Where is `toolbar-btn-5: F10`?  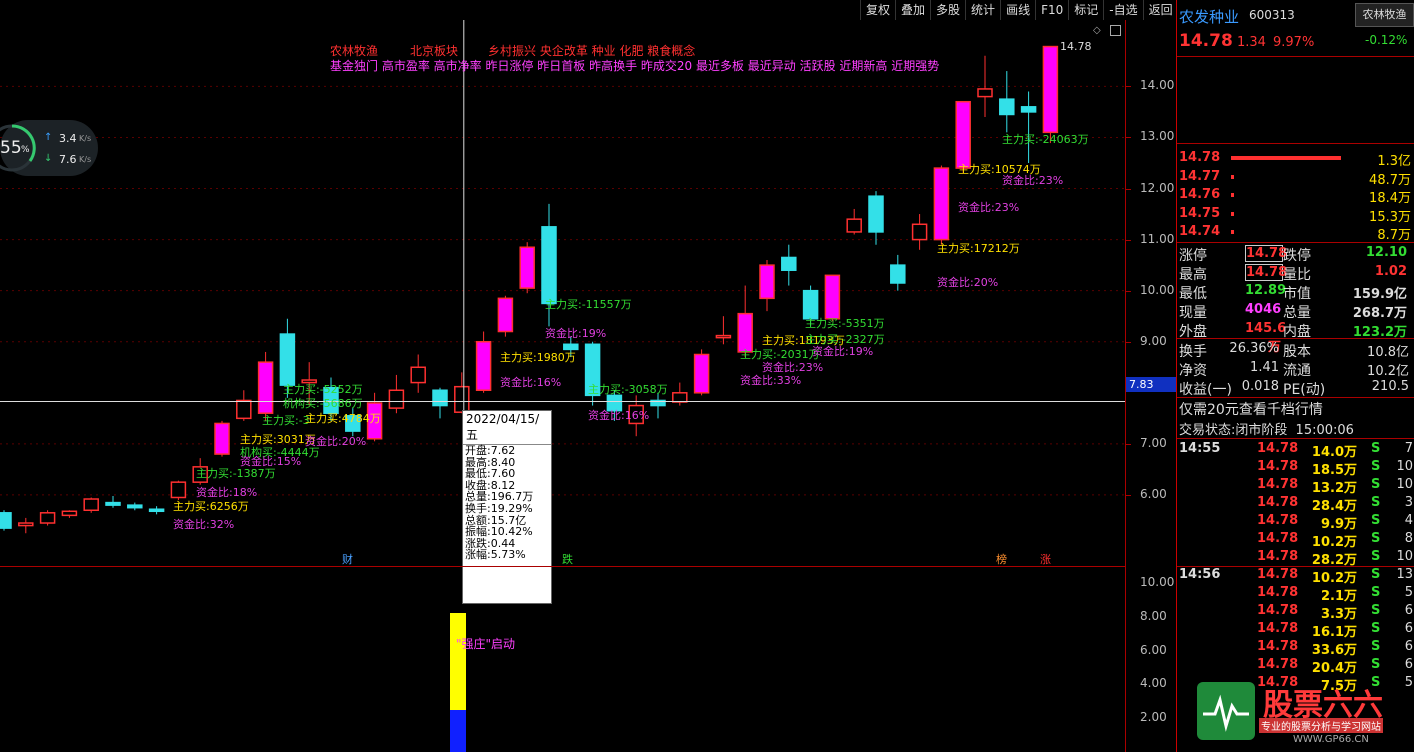
toolbar-btn-5: F10 is located at coordinates (1051, 10).